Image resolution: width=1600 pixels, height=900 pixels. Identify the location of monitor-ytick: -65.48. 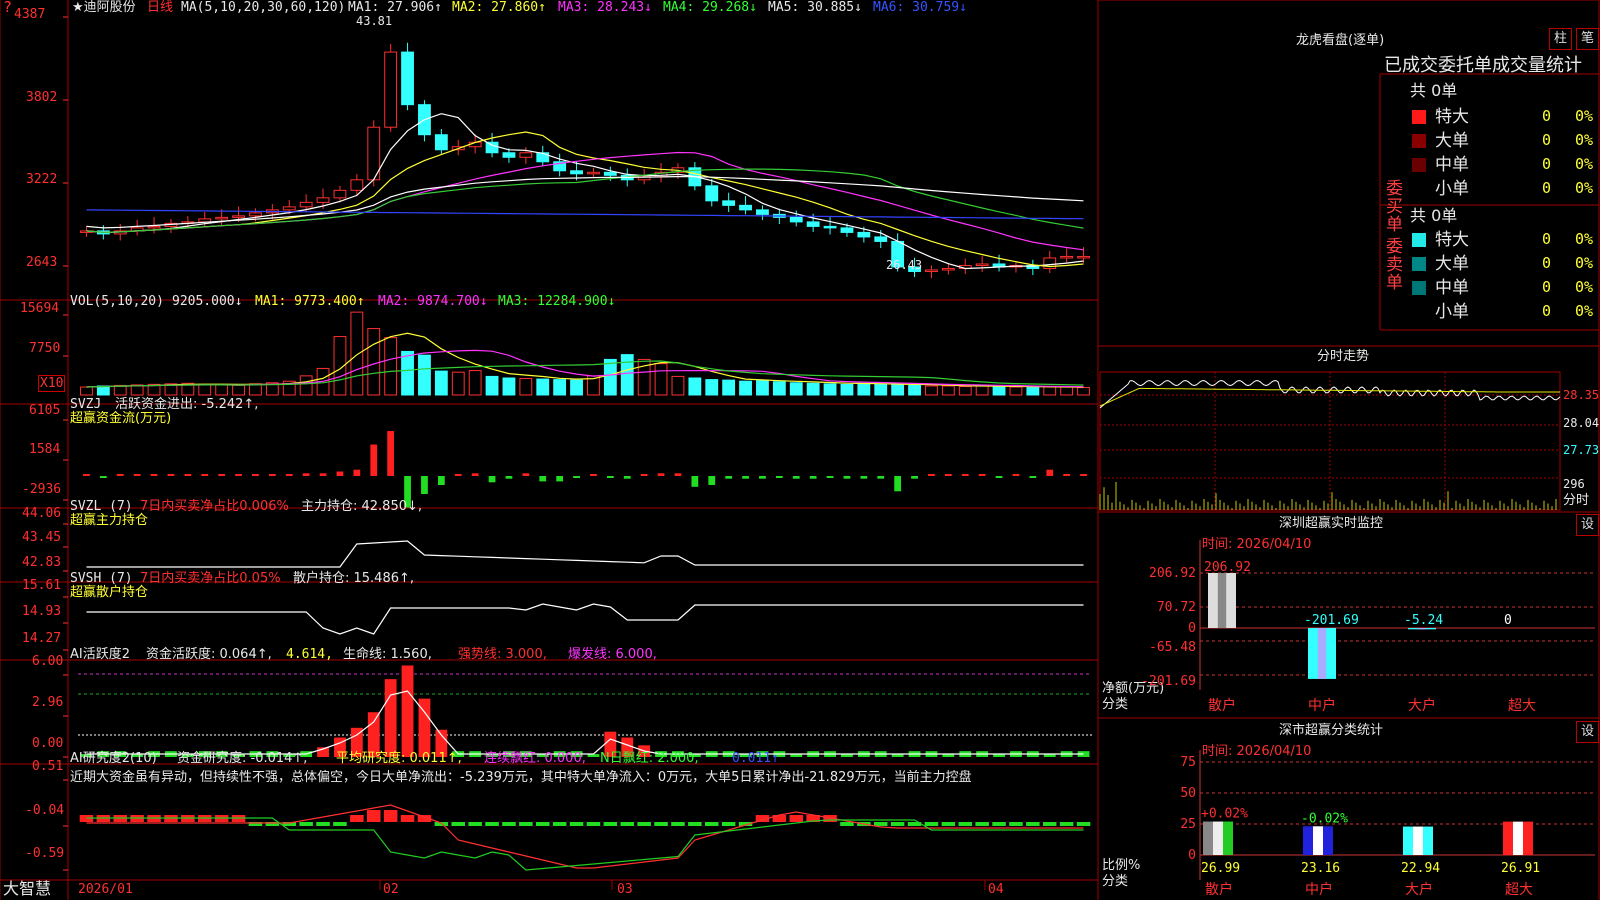
(1172, 647).